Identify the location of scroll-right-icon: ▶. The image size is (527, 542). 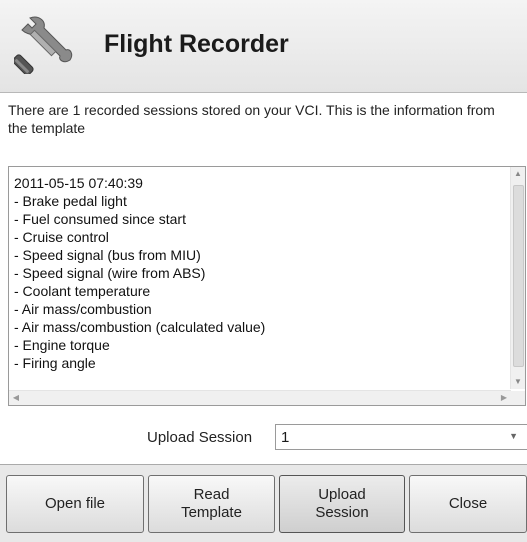
(504, 398).